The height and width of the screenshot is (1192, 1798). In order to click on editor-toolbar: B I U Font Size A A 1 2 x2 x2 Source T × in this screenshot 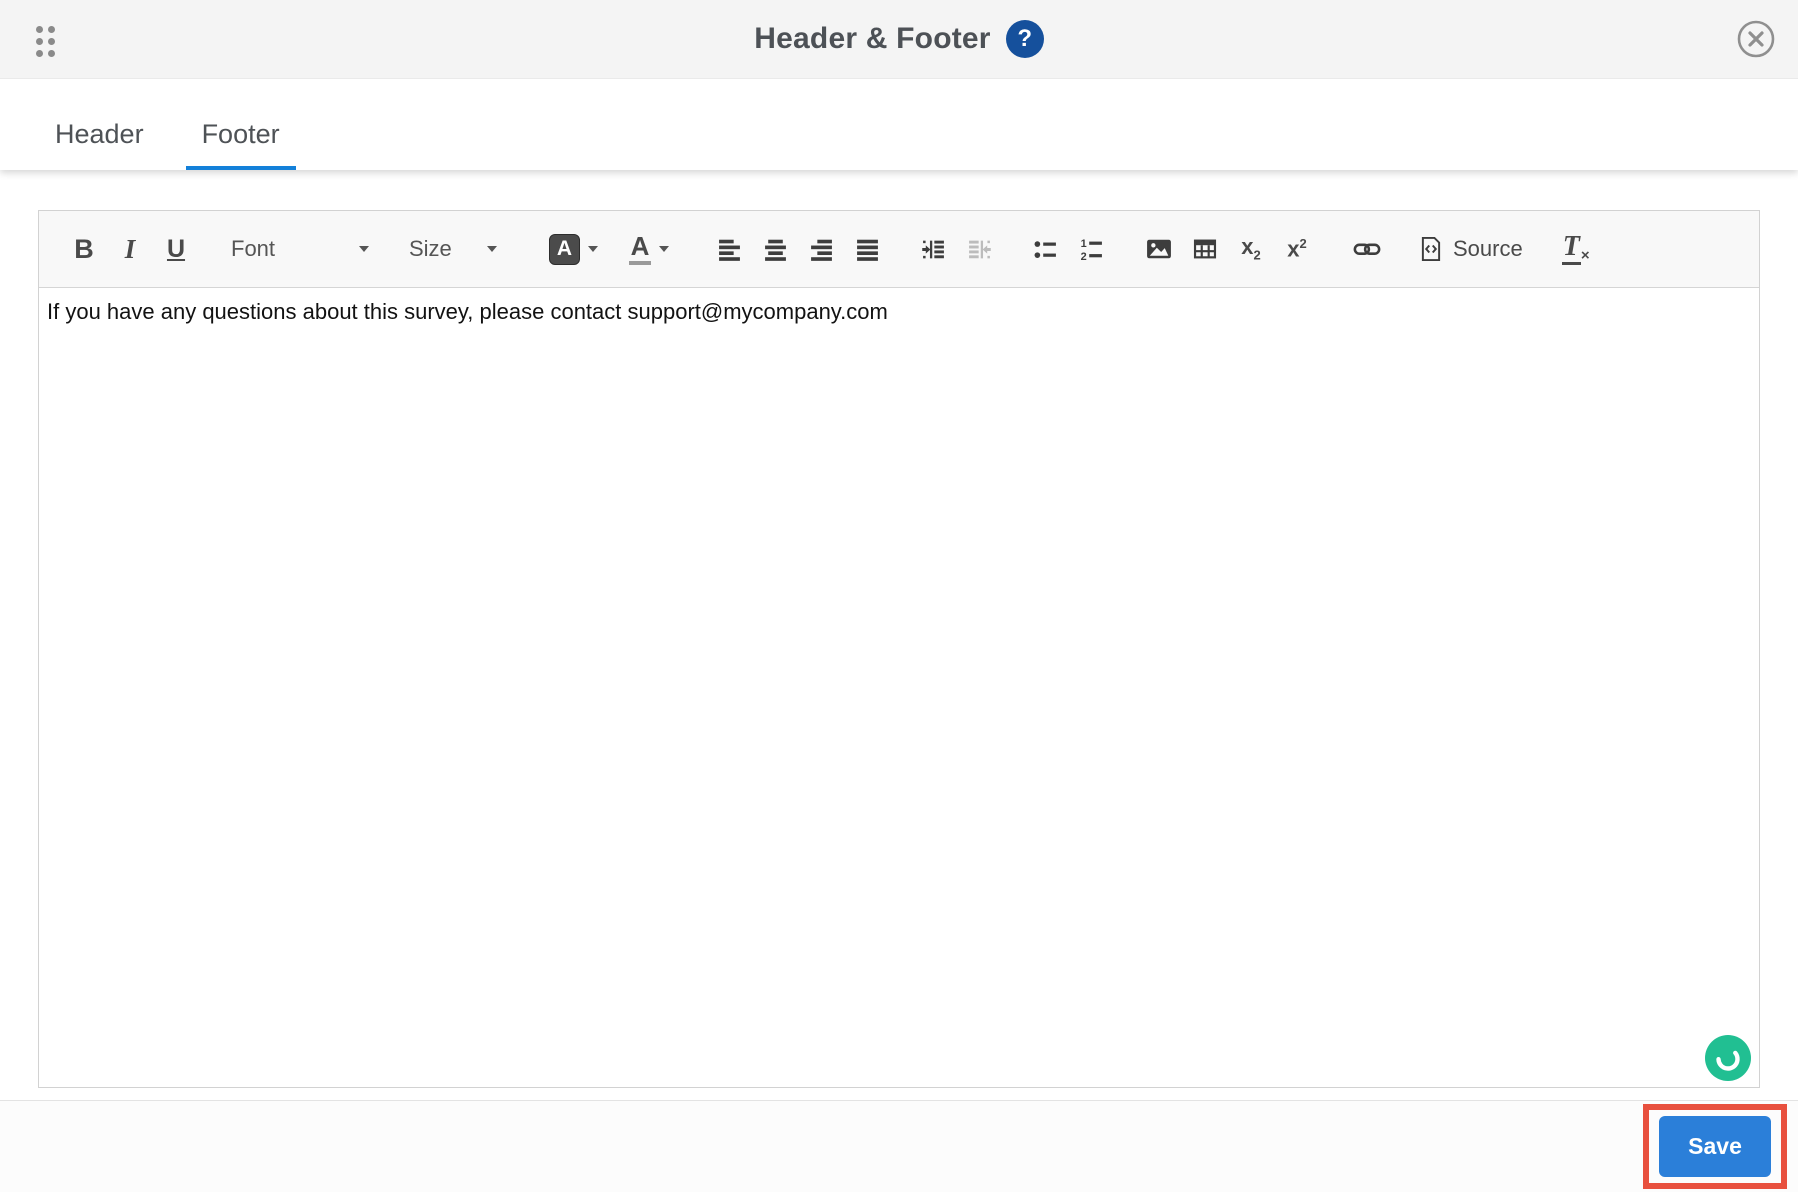, I will do `click(899, 249)`.